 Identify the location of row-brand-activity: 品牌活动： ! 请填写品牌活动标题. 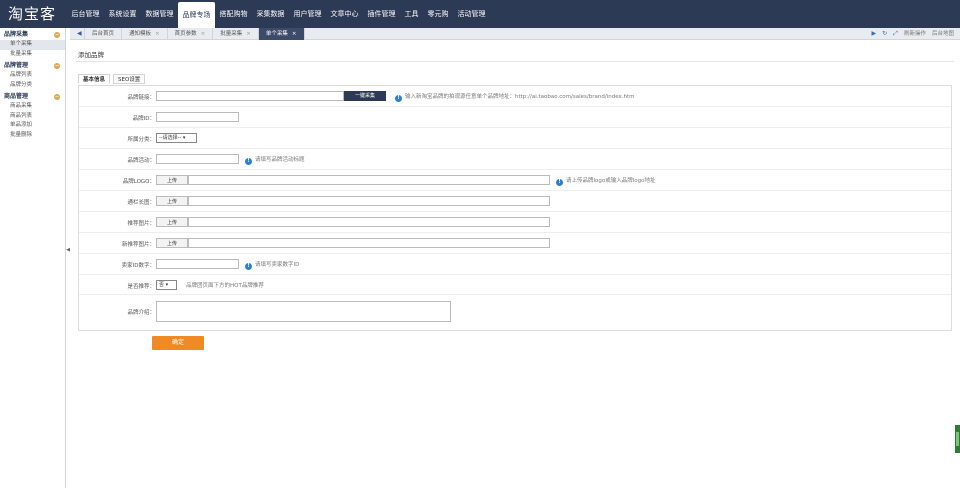
(515, 159).